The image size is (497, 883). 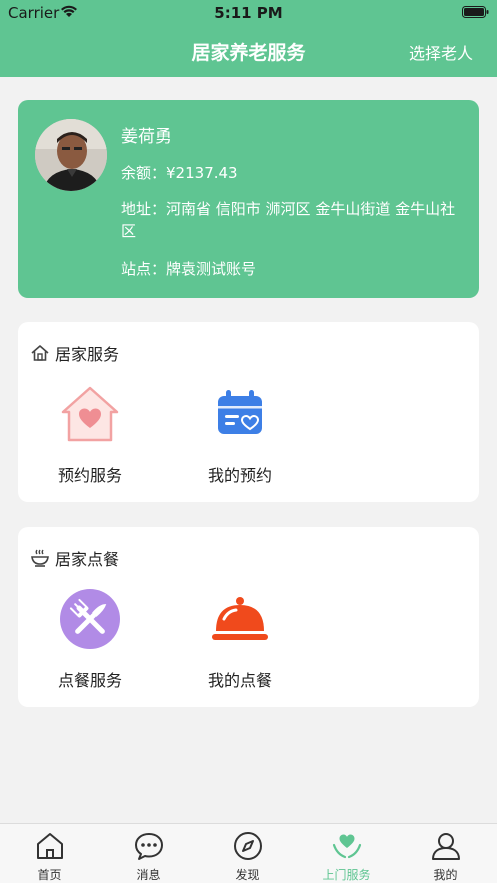 I want to click on compass-icon, so click(x=248, y=846).